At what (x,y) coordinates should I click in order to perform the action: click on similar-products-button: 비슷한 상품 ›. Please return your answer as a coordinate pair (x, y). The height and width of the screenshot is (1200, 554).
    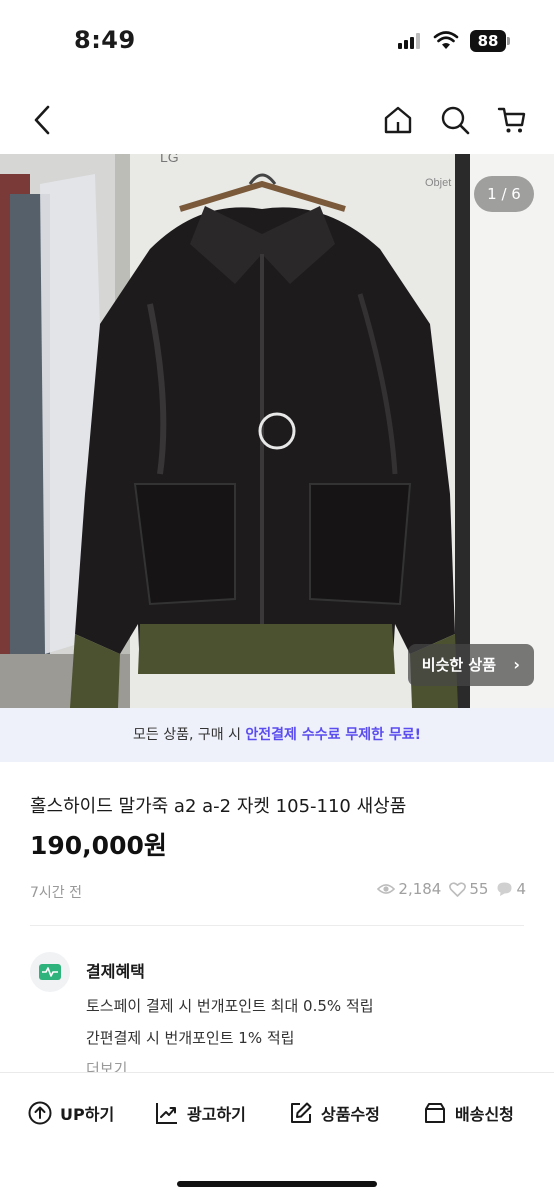
    Looking at the image, I should click on (470, 665).